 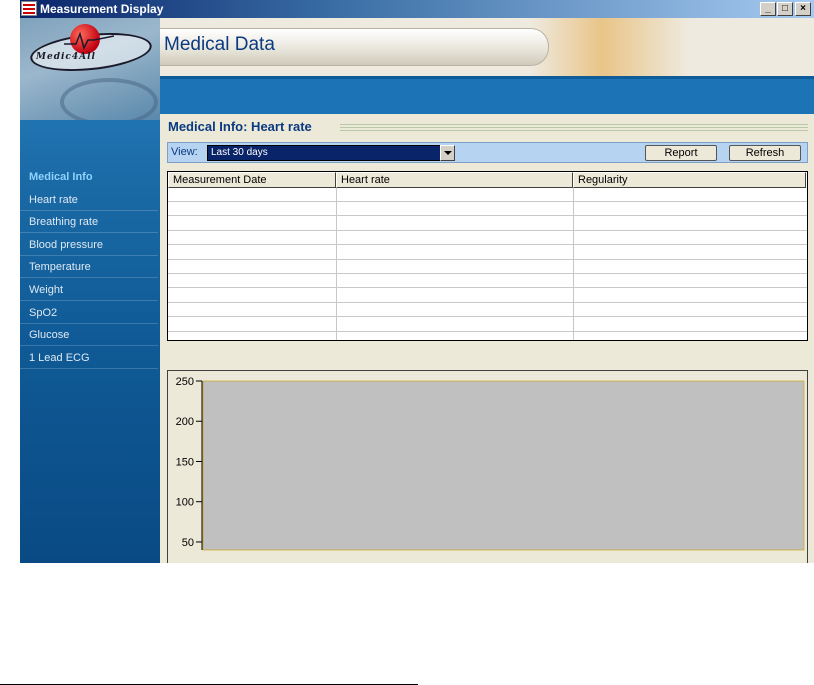 I want to click on window-title: Measurement Display, so click(x=102, y=9).